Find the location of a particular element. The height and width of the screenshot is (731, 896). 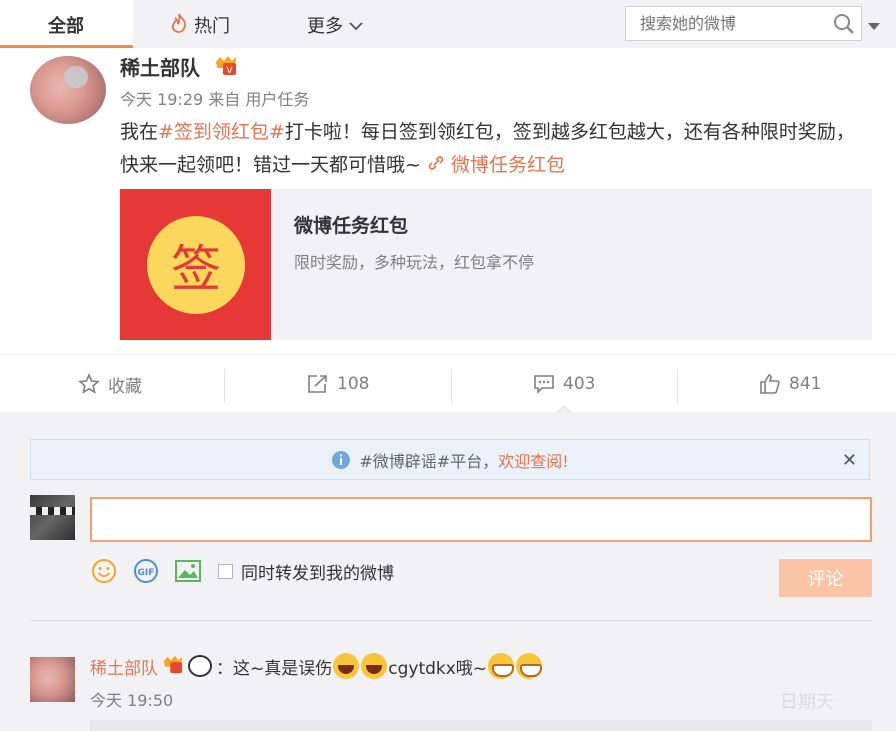

svg-text: V is located at coordinates (229, 71).